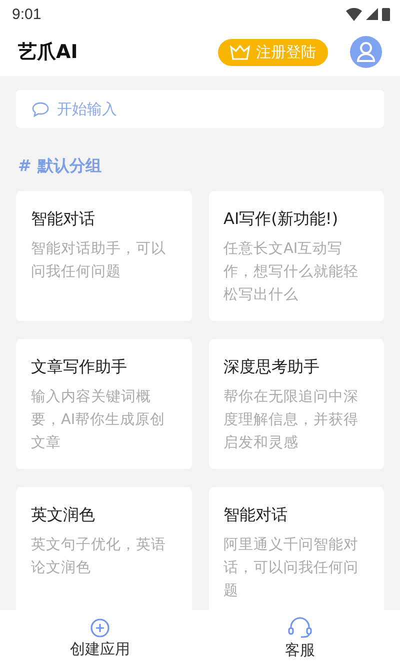  Describe the element at coordinates (48, 52) in the screenshot. I see `app-title: 艺爪AI` at that location.